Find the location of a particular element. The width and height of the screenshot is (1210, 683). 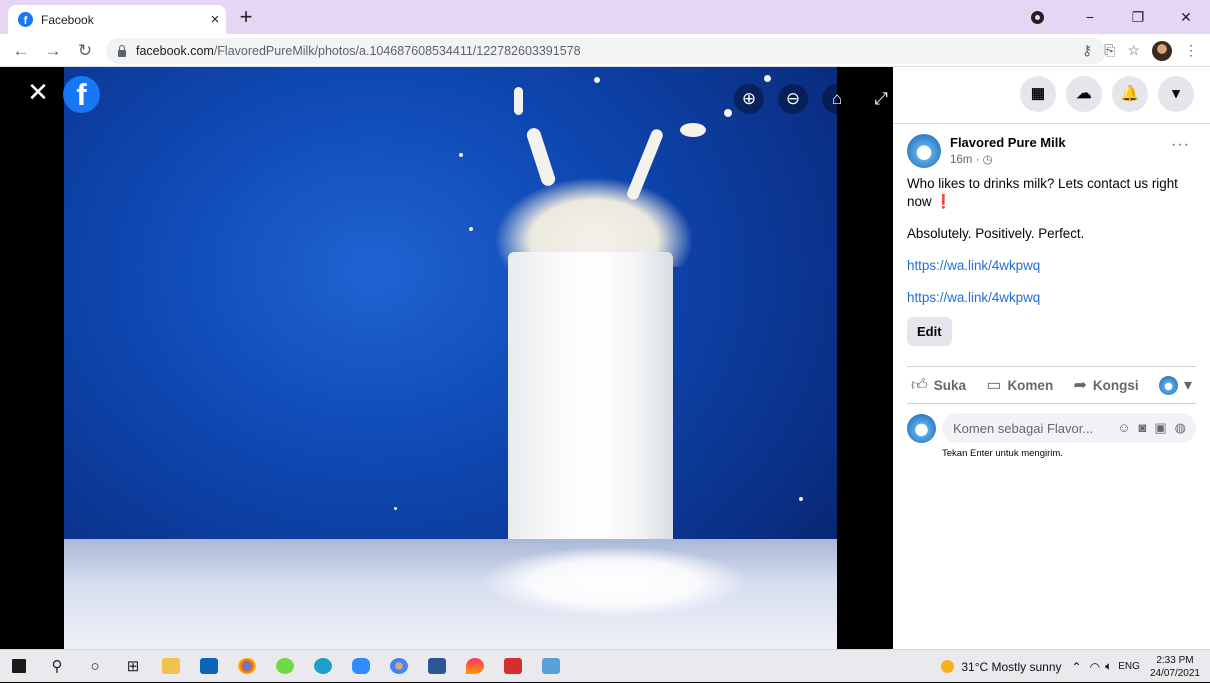

facebook-logo-icon: f is located at coordinates (81, 94).